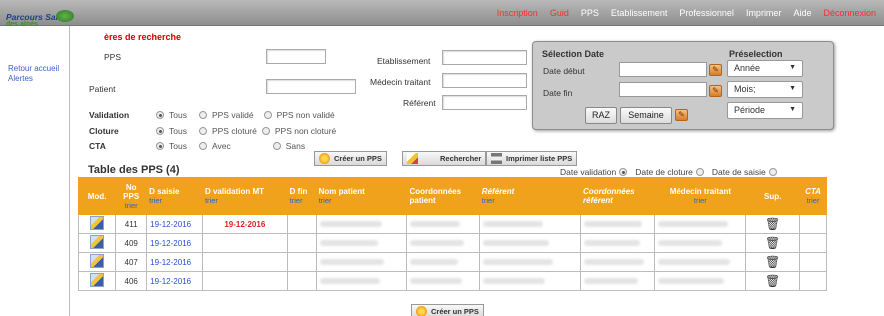  What do you see at coordinates (706, 13) in the screenshot?
I see `nav-professionnel: Professionnel` at bounding box center [706, 13].